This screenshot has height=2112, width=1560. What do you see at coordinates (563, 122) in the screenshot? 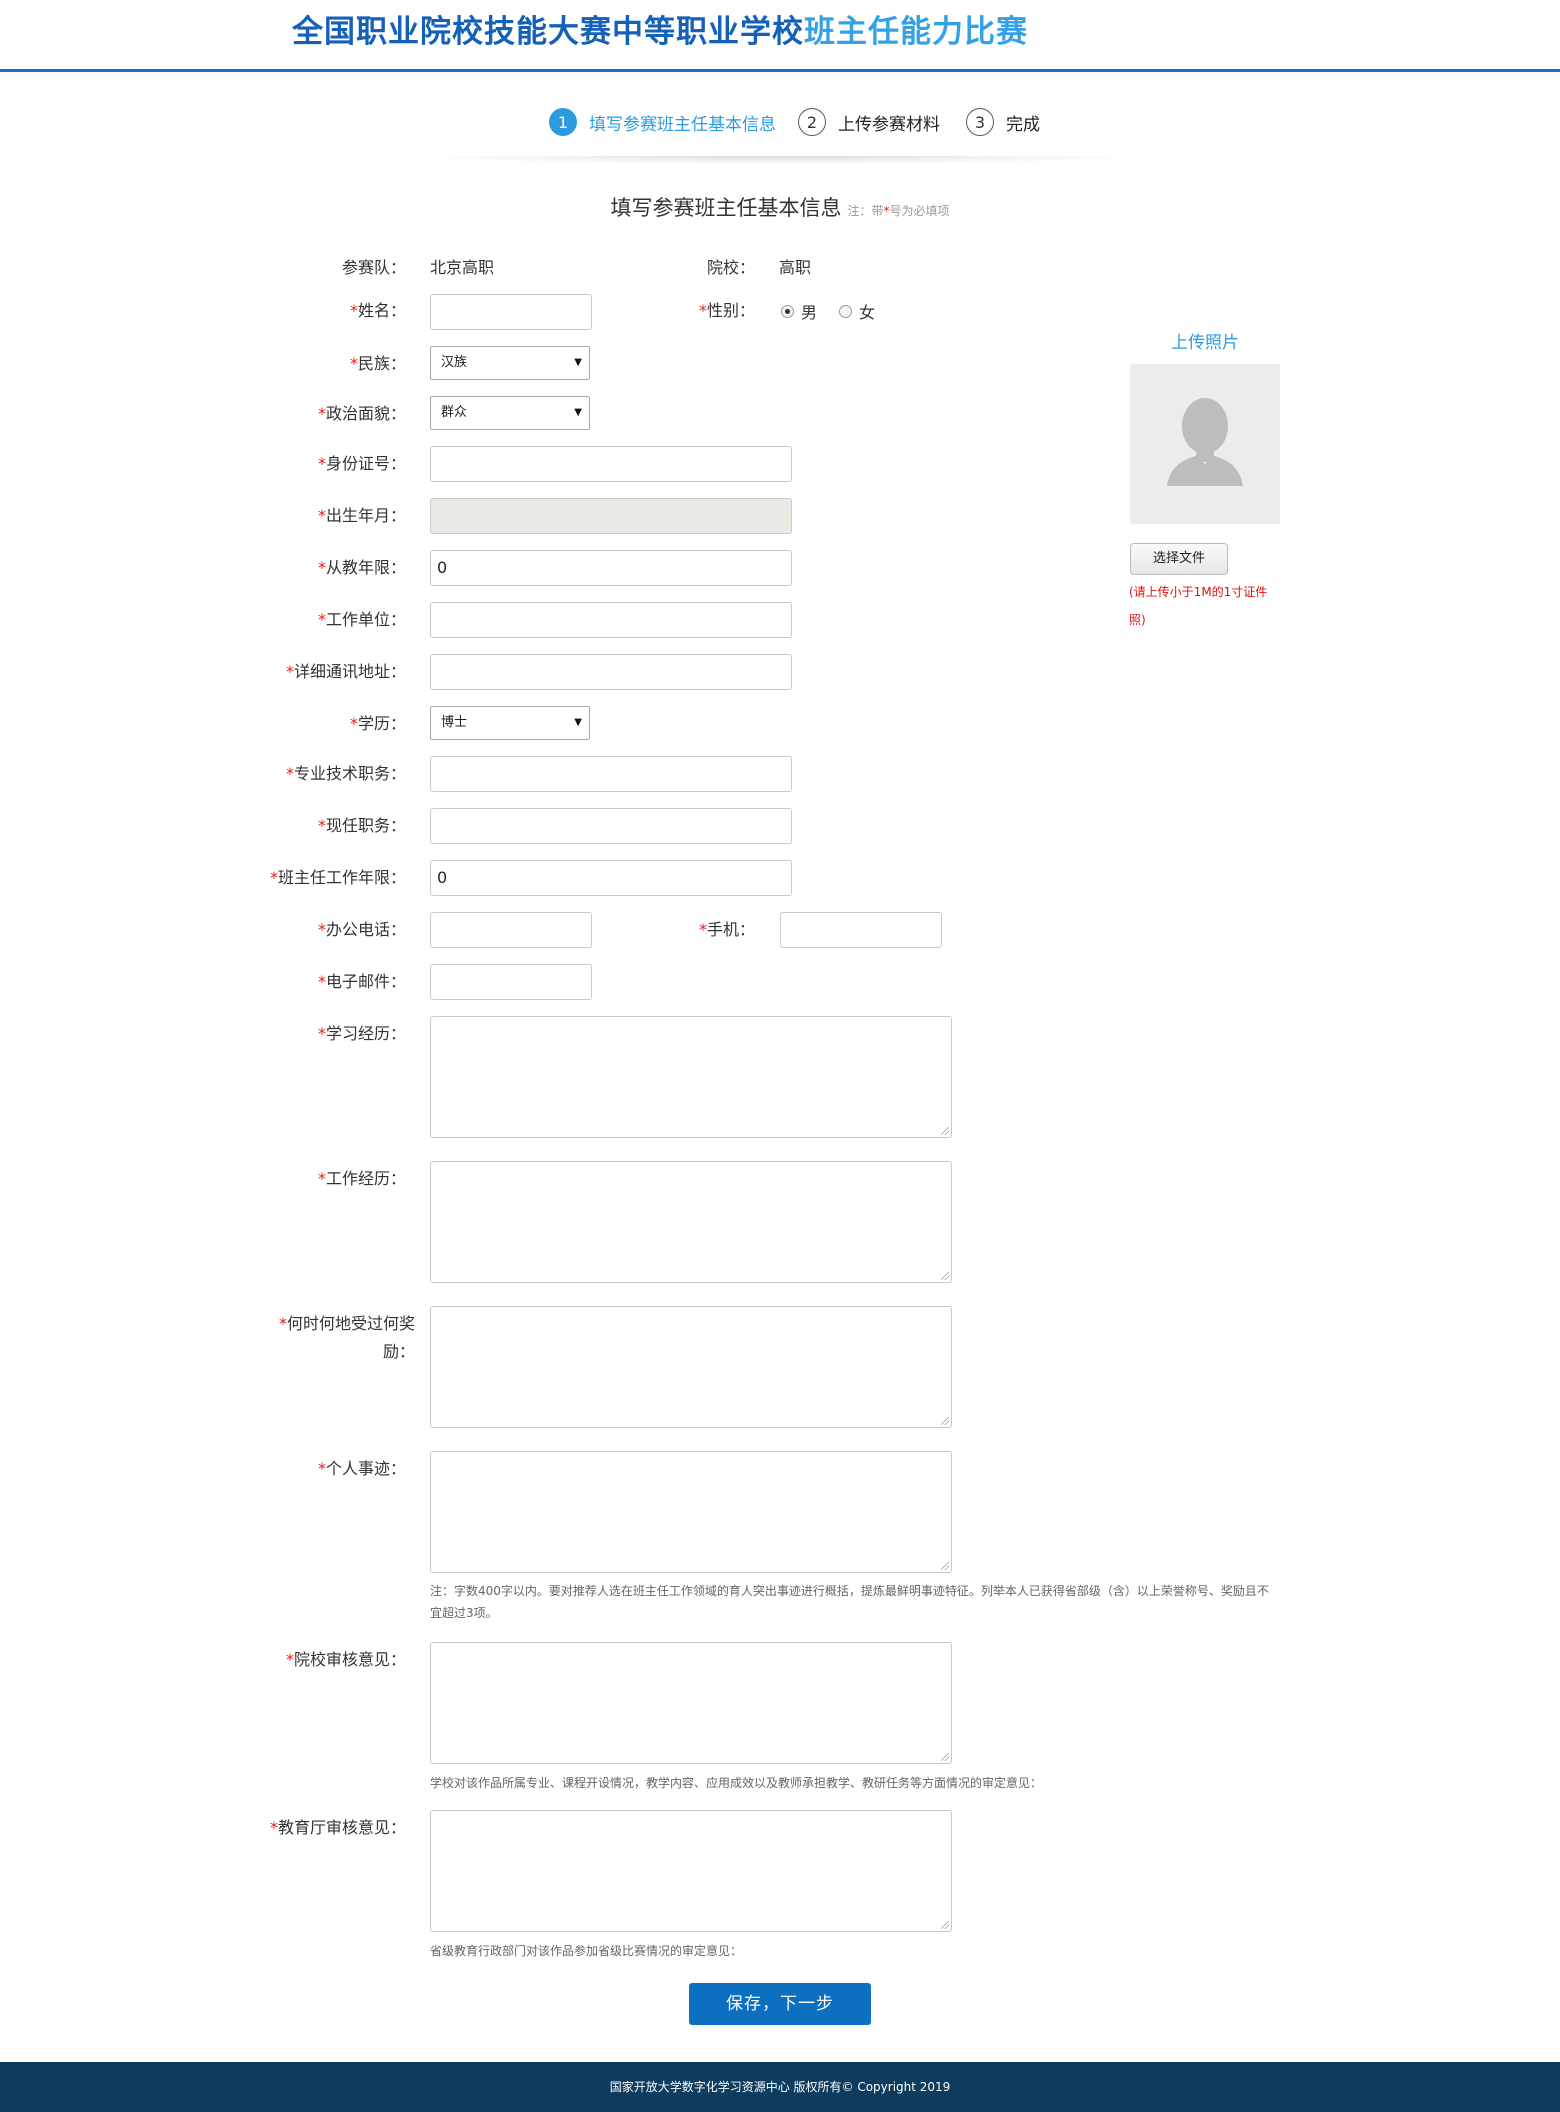
I see `step-1-number: 1` at bounding box center [563, 122].